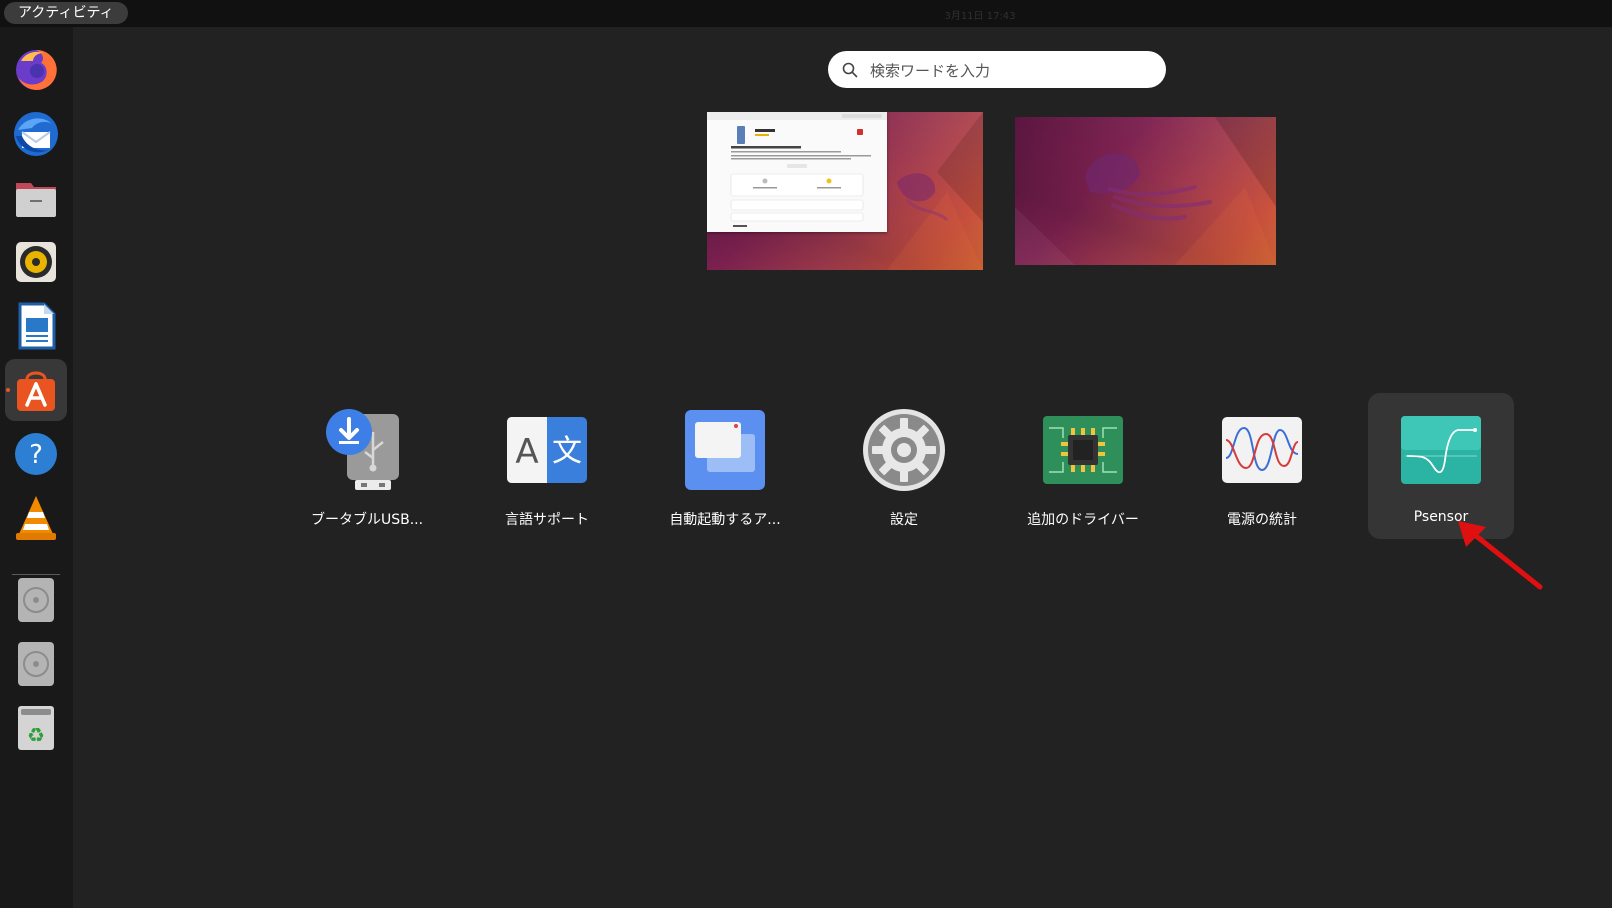 This screenshot has width=1612, height=908. I want to click on writer-icon, so click(37, 326).